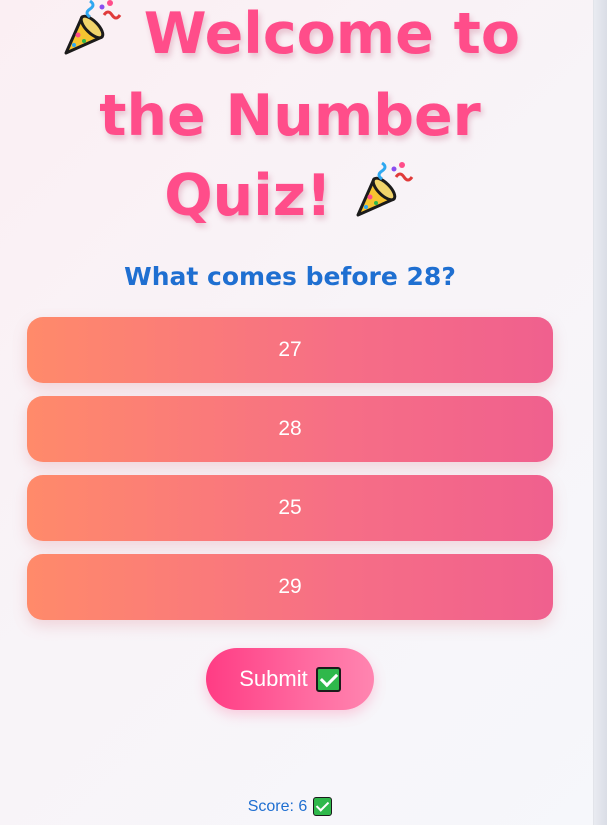 The width and height of the screenshot is (607, 825). Describe the element at coordinates (273, 678) in the screenshot. I see `submit-label: Submit` at that location.